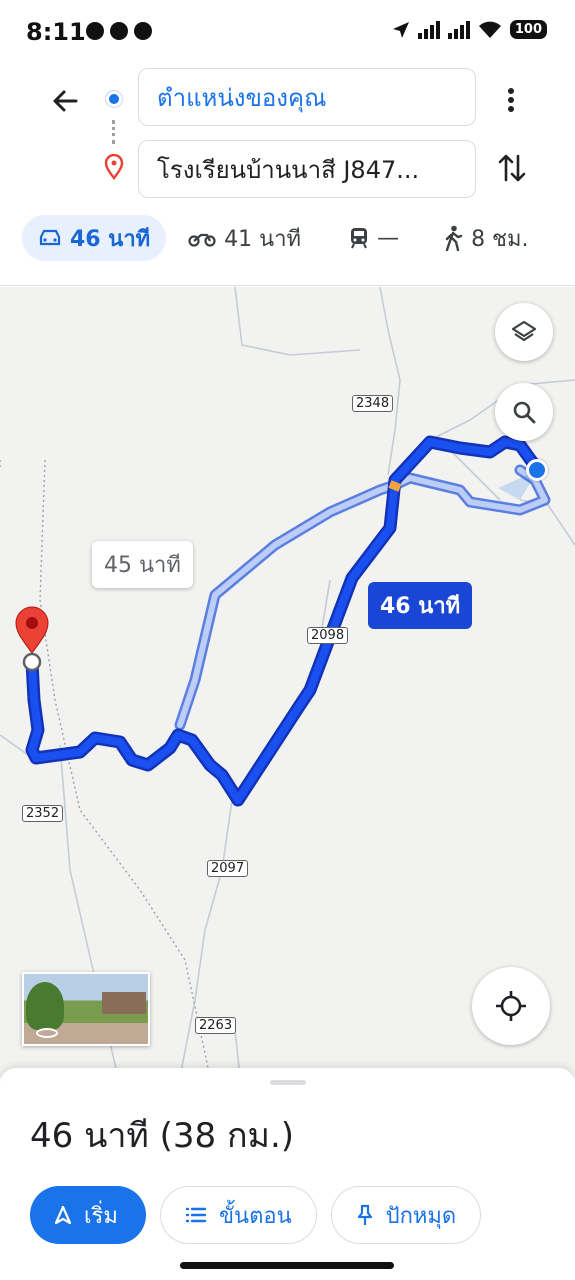  What do you see at coordinates (287, 31) in the screenshot?
I see `status-bar: 8:11 100` at bounding box center [287, 31].